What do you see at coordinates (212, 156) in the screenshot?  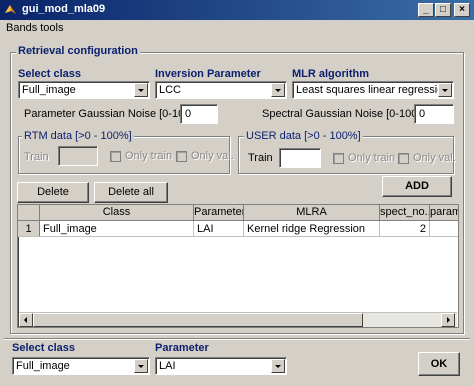 I see `rtm-only-val-label: Only val.` at bounding box center [212, 156].